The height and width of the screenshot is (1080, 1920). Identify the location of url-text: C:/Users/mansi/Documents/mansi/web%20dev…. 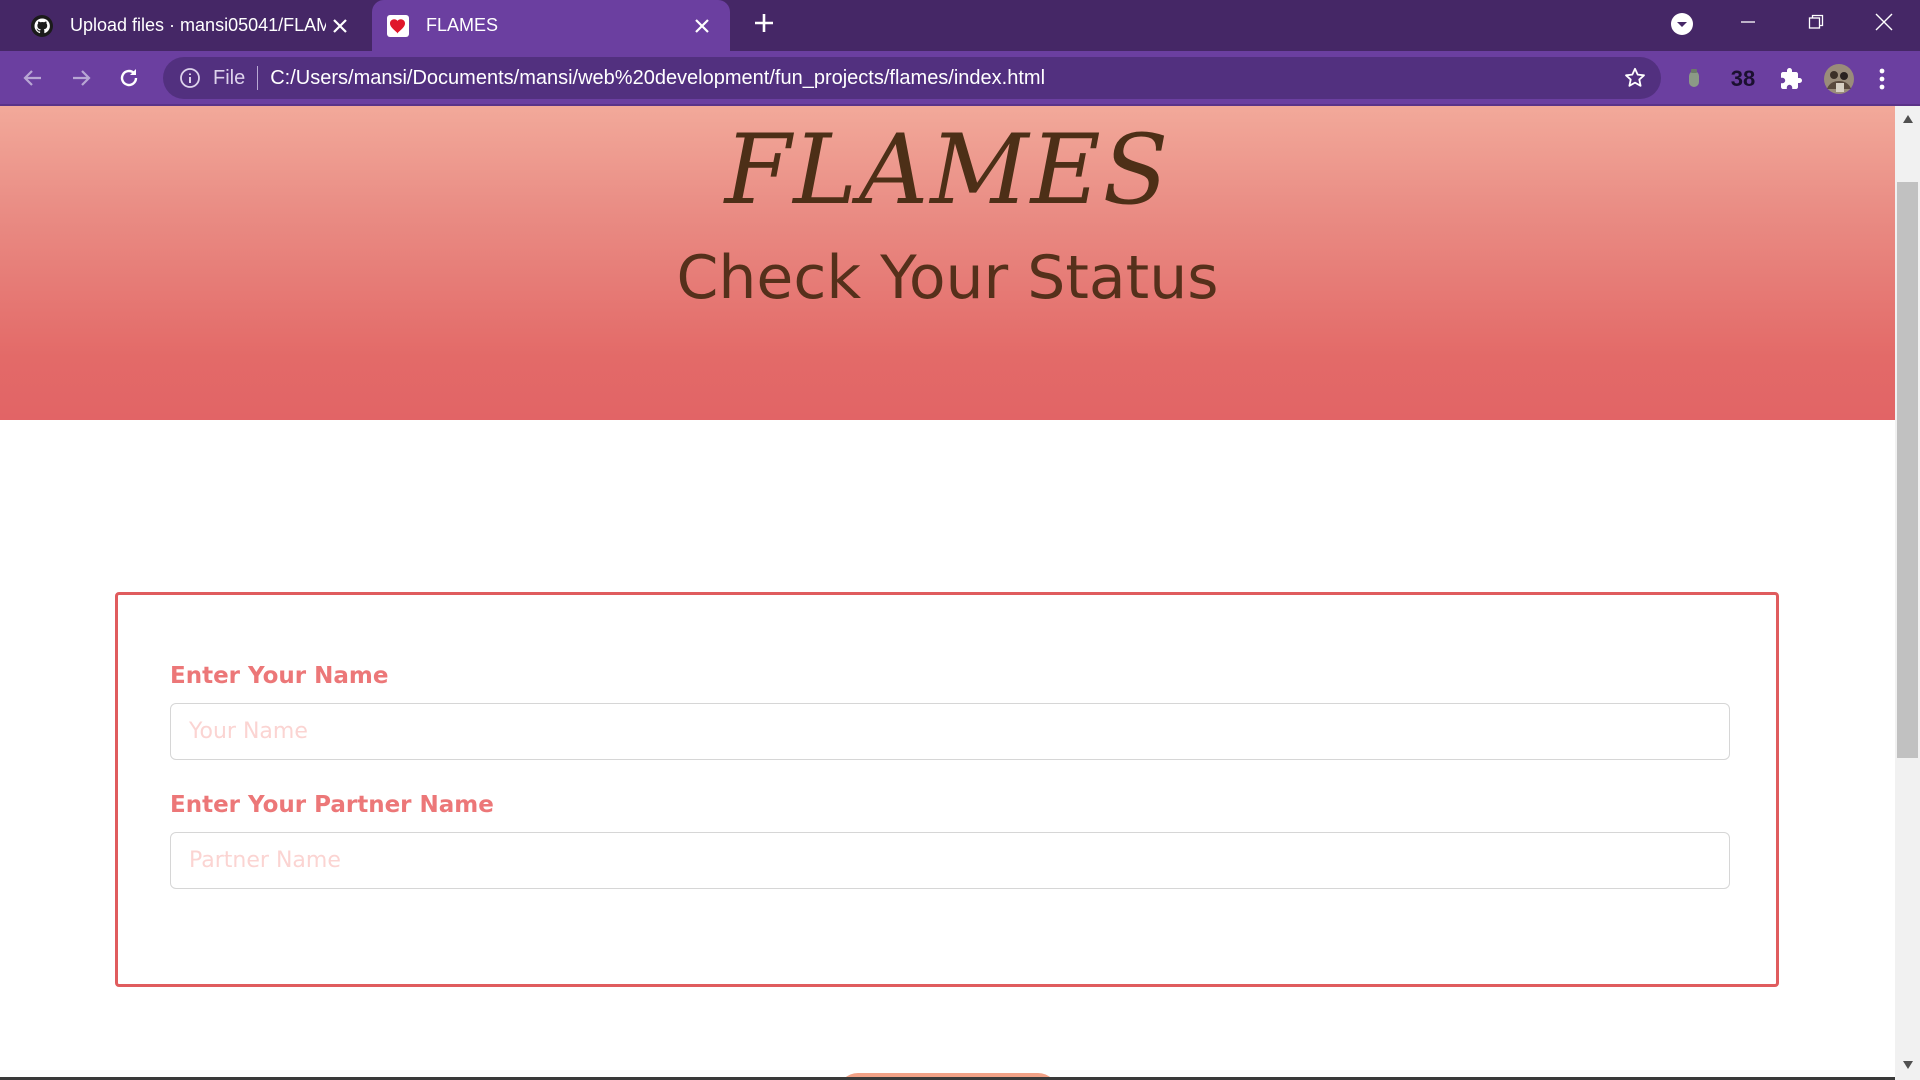
(946, 78).